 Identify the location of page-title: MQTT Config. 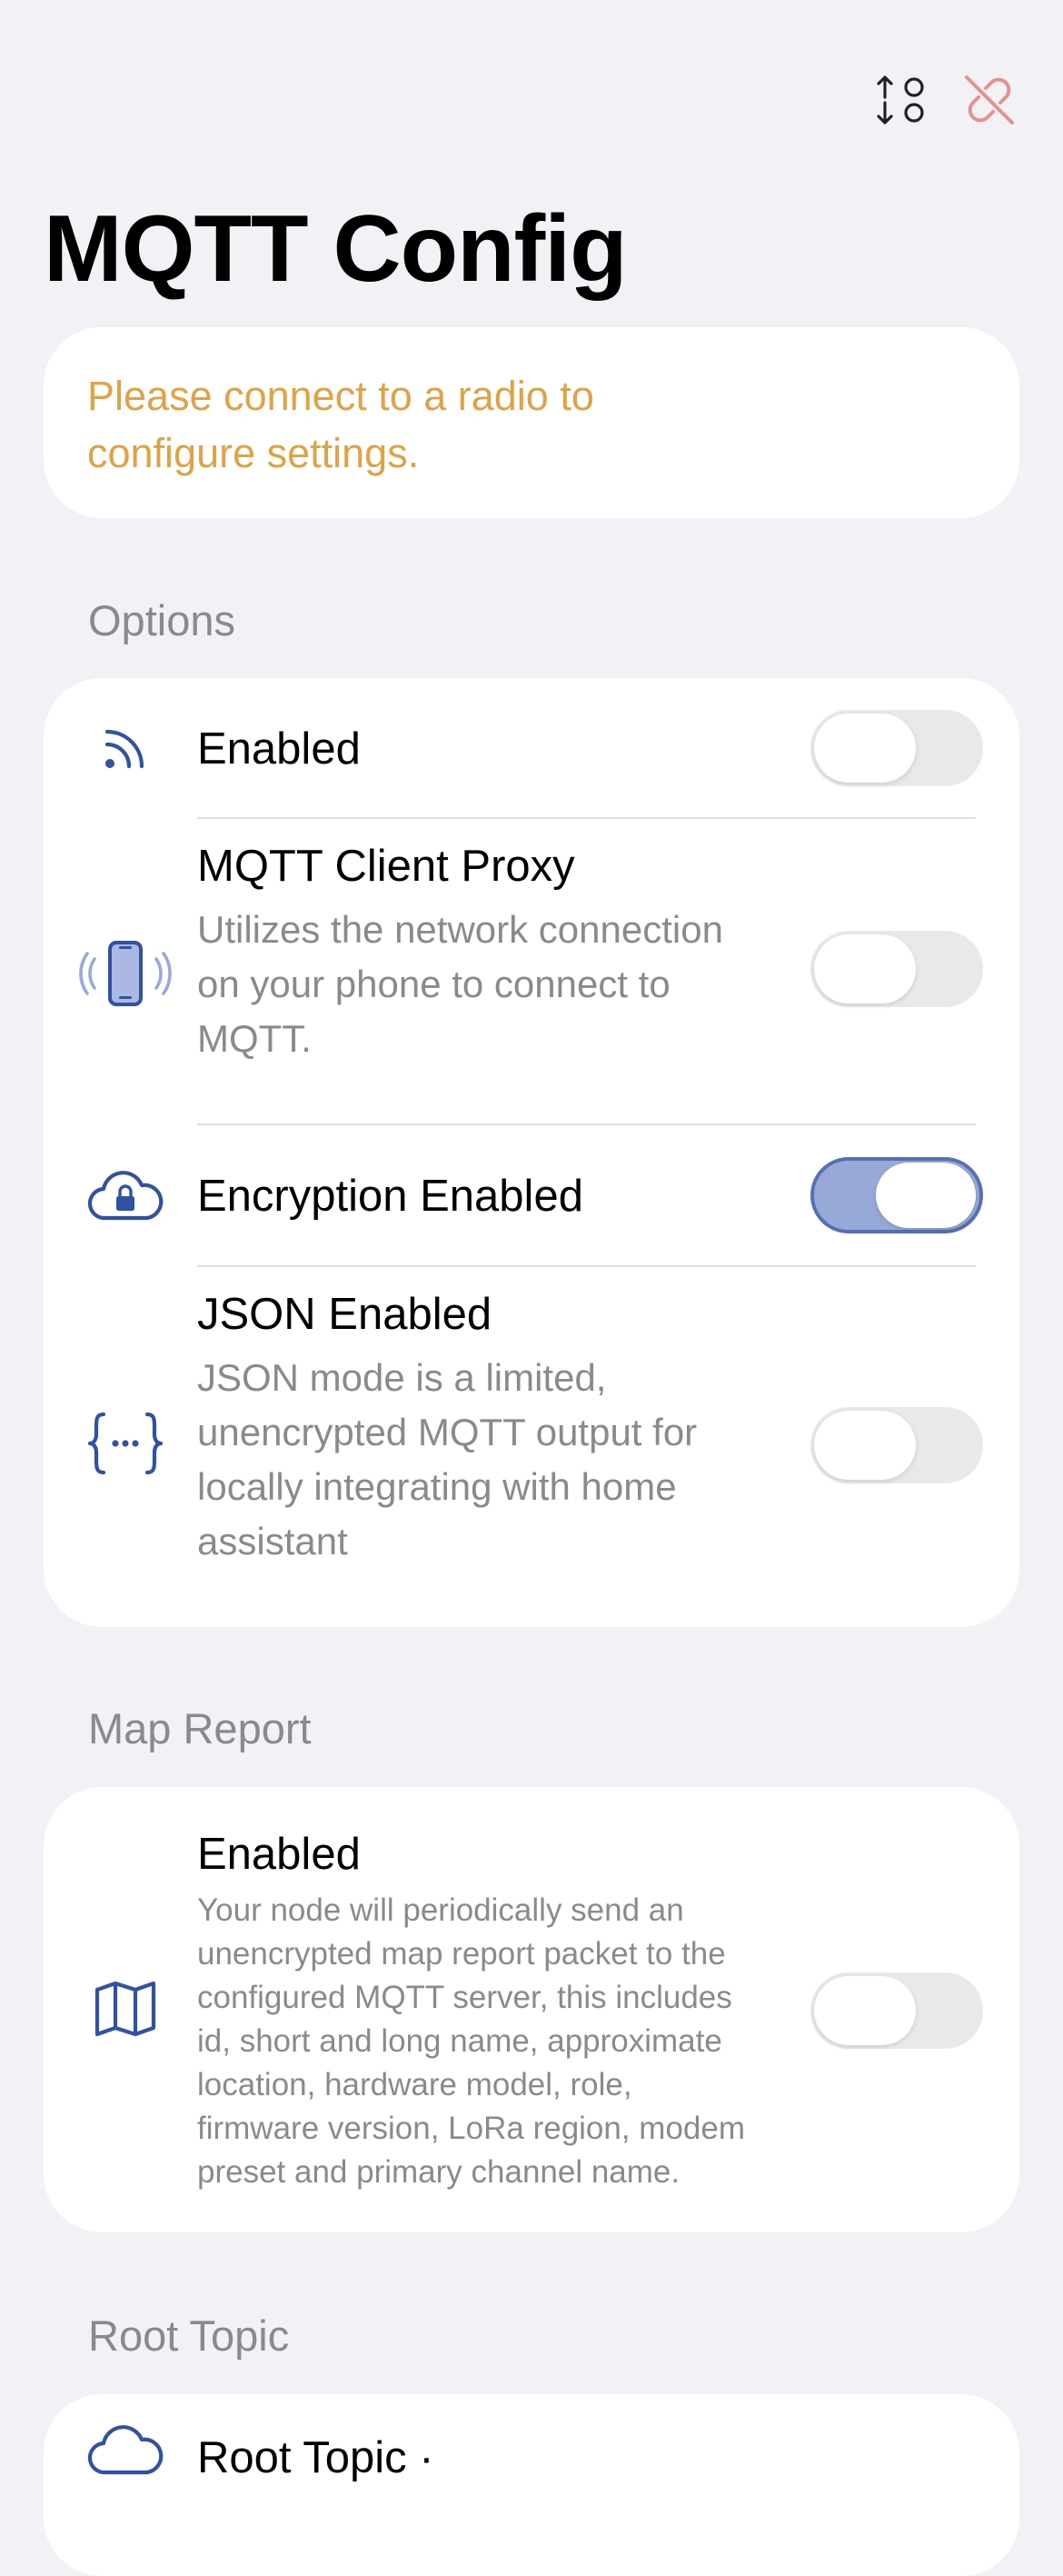
(336, 249).